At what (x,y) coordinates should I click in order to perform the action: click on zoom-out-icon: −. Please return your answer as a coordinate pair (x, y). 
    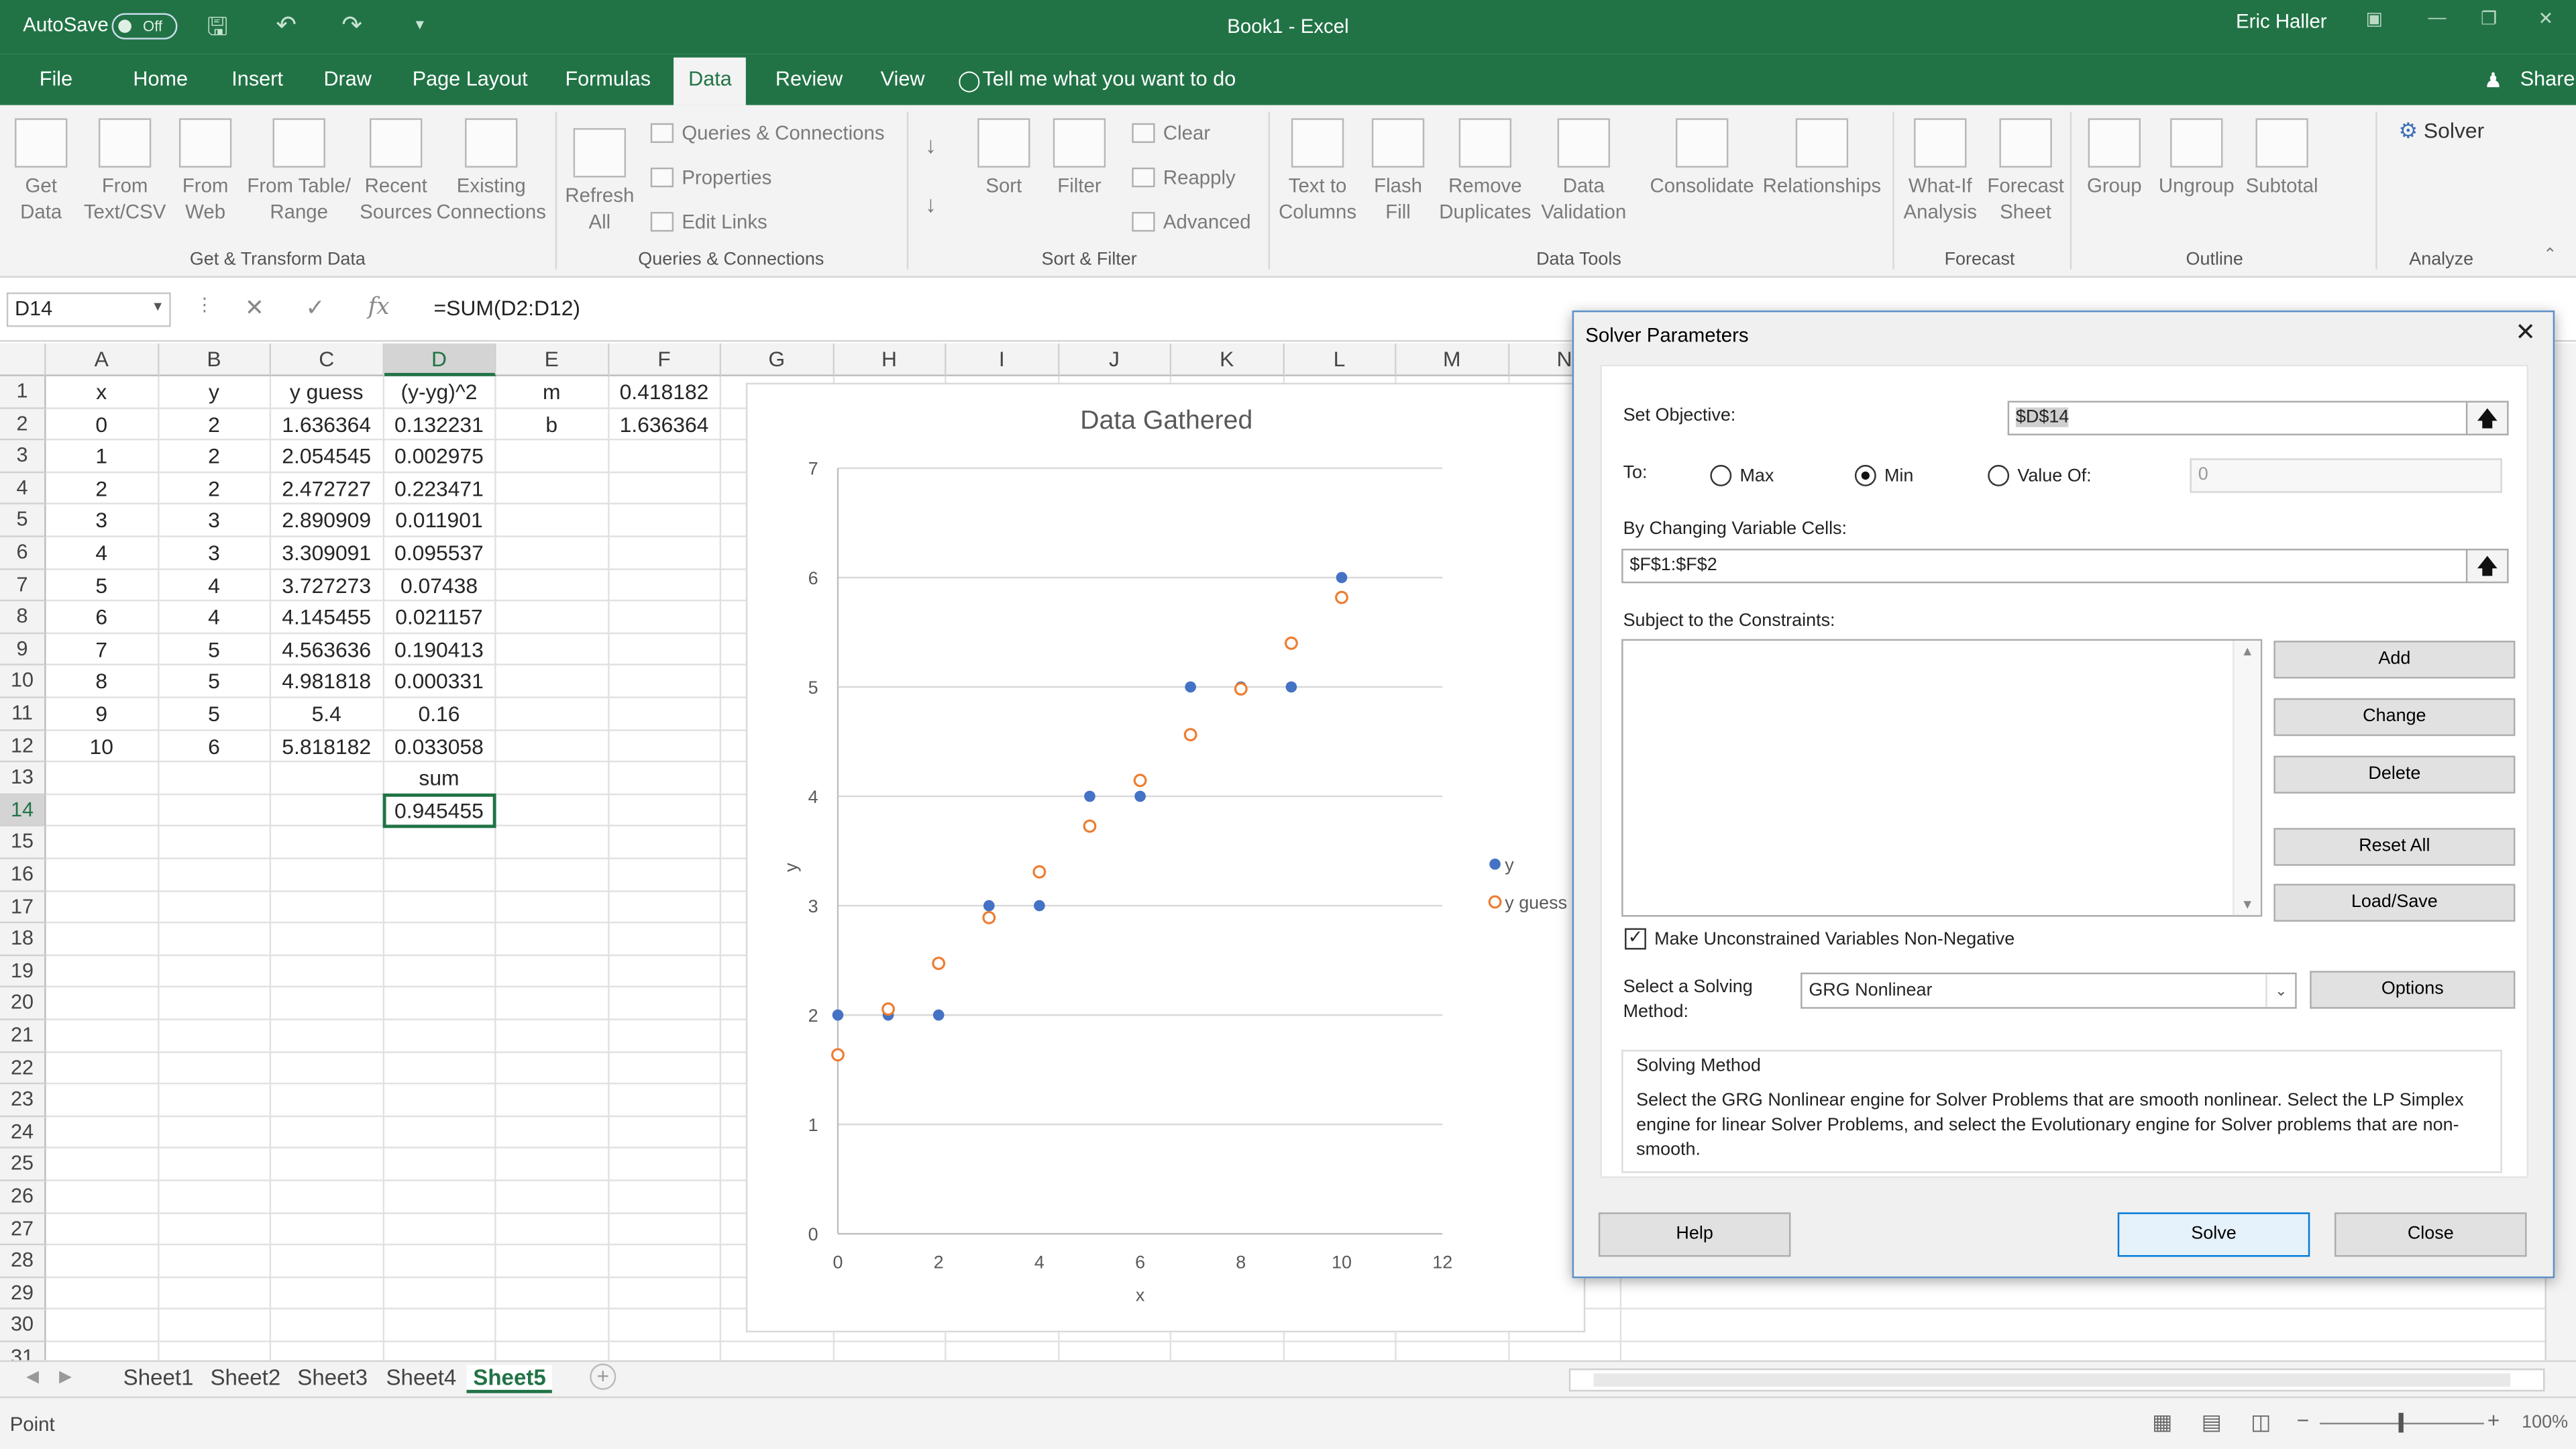
    Looking at the image, I should click on (2303, 1420).